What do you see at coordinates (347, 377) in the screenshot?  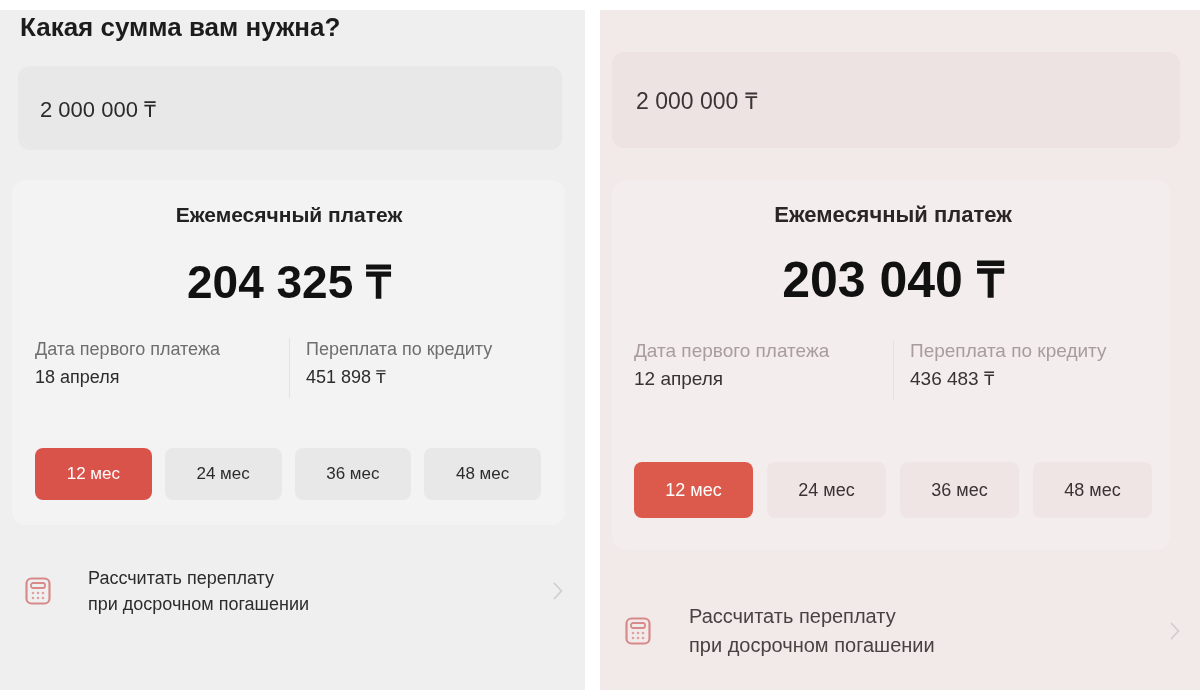 I see `detail-value: 451 898 ₸` at bounding box center [347, 377].